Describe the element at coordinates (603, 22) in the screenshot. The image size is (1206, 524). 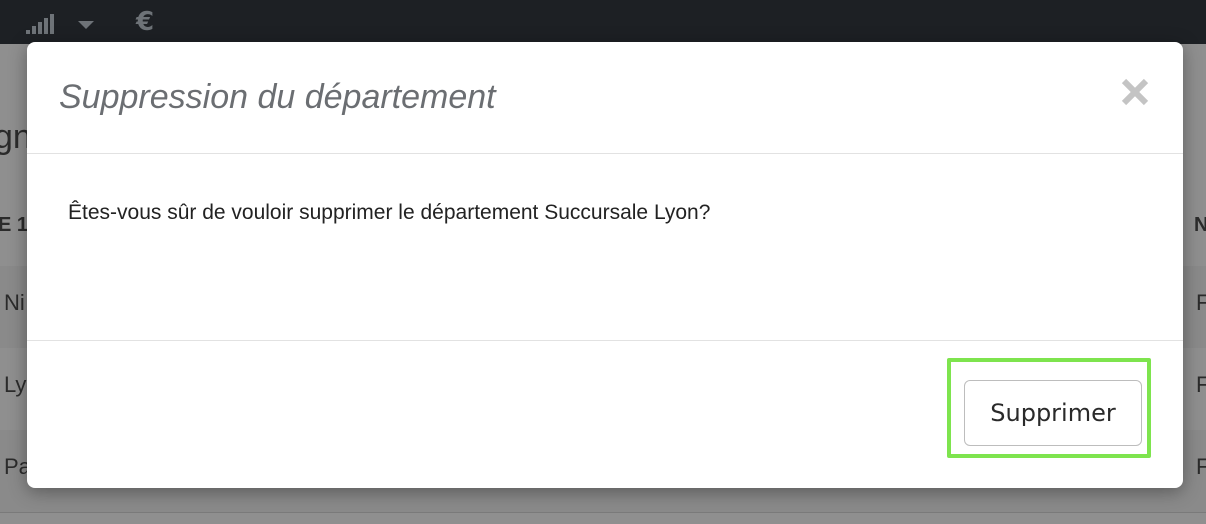
I see `top-navbar: €` at that location.